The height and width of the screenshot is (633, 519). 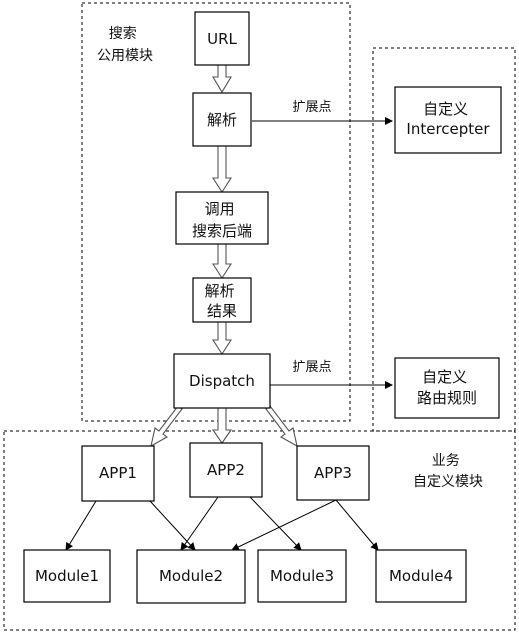 I want to click on node-parse: 解析, so click(x=222, y=119).